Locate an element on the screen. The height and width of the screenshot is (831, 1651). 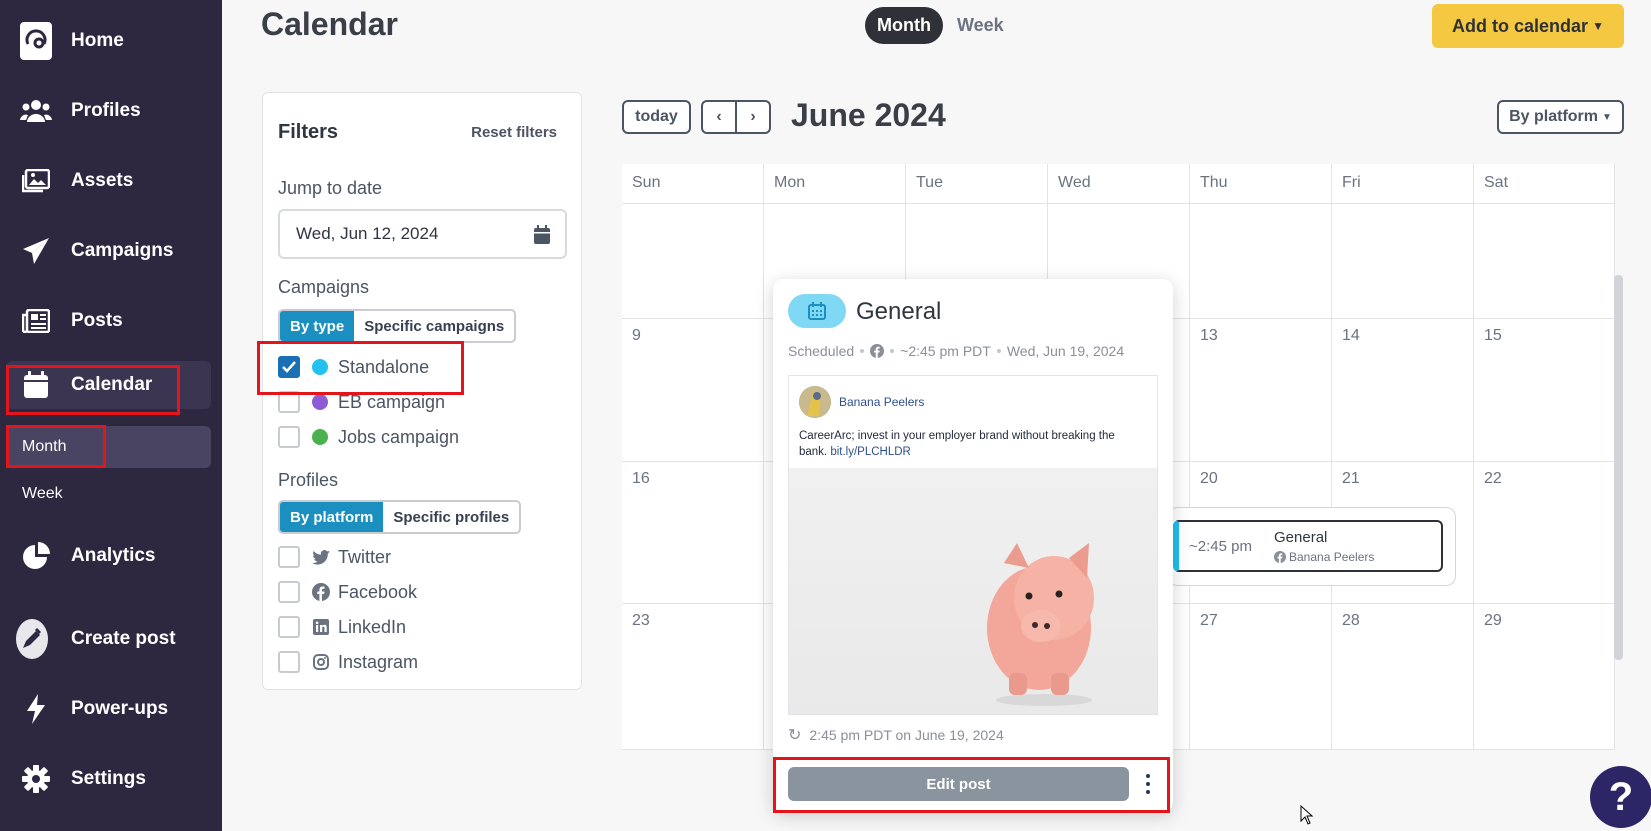
reset-filters-link: Reset filters is located at coordinates (514, 132).